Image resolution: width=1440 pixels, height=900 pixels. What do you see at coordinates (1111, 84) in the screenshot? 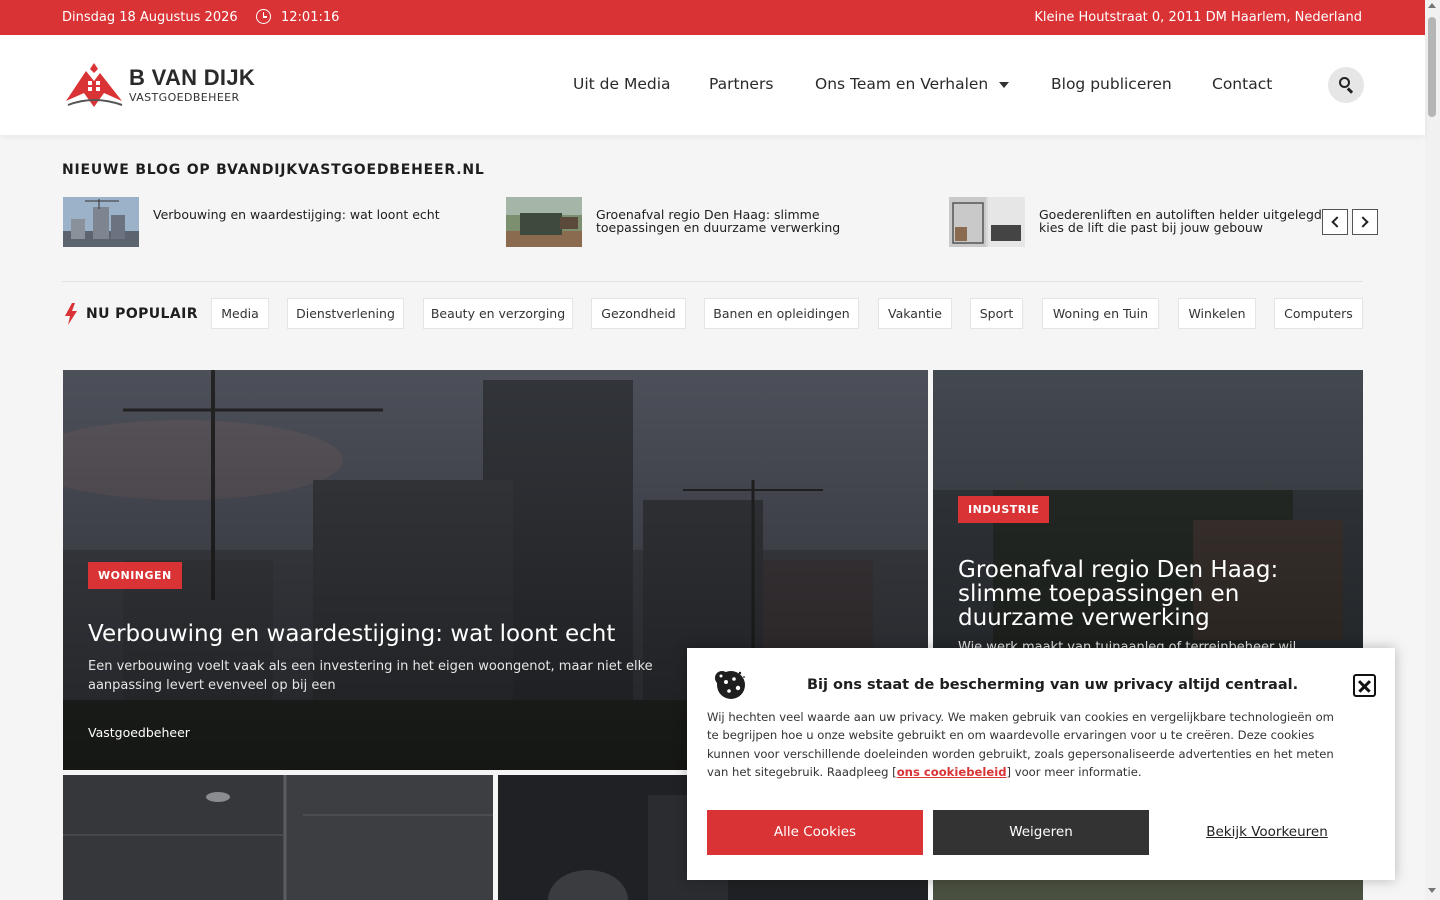
I see `nav-blog-publiceren: Blog publiceren` at bounding box center [1111, 84].